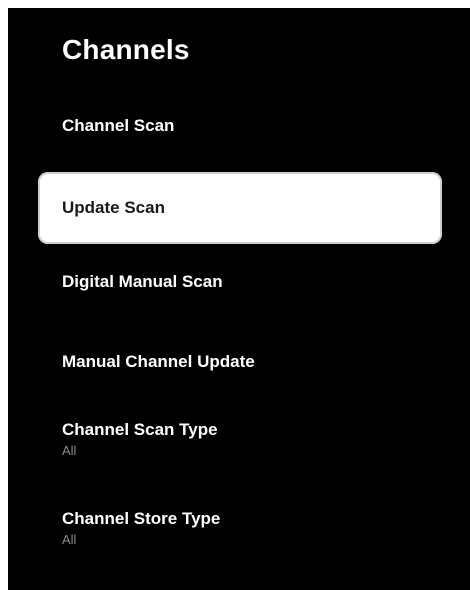 This screenshot has width=470, height=590. Describe the element at coordinates (140, 429) in the screenshot. I see `menu-item-label: Channel Scan Type` at that location.